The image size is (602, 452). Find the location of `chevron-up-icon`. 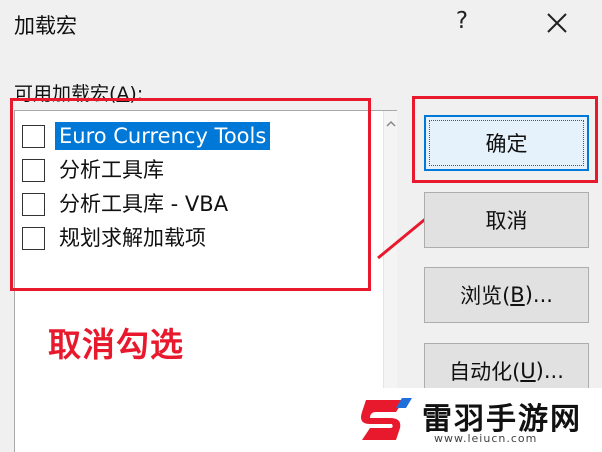

chevron-up-icon is located at coordinates (391, 124).